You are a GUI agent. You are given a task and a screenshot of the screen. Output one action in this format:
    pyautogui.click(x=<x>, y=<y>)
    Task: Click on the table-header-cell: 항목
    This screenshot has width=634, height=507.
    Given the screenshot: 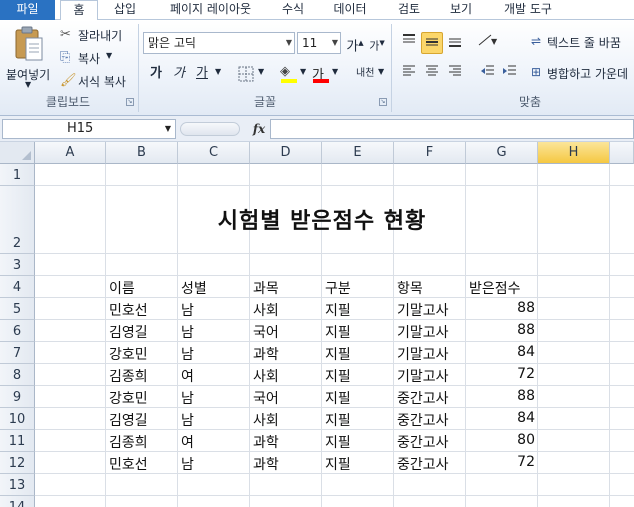 What is the action you would take?
    pyautogui.click(x=430, y=288)
    